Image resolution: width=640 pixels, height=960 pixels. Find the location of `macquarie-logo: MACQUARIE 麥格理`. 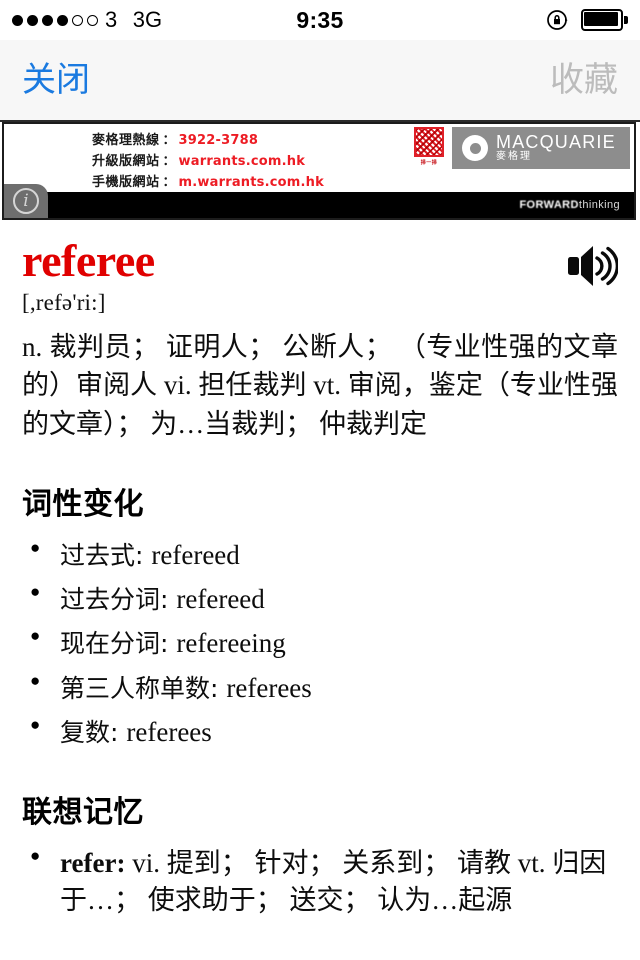

macquarie-logo: MACQUARIE 麥格理 is located at coordinates (541, 148).